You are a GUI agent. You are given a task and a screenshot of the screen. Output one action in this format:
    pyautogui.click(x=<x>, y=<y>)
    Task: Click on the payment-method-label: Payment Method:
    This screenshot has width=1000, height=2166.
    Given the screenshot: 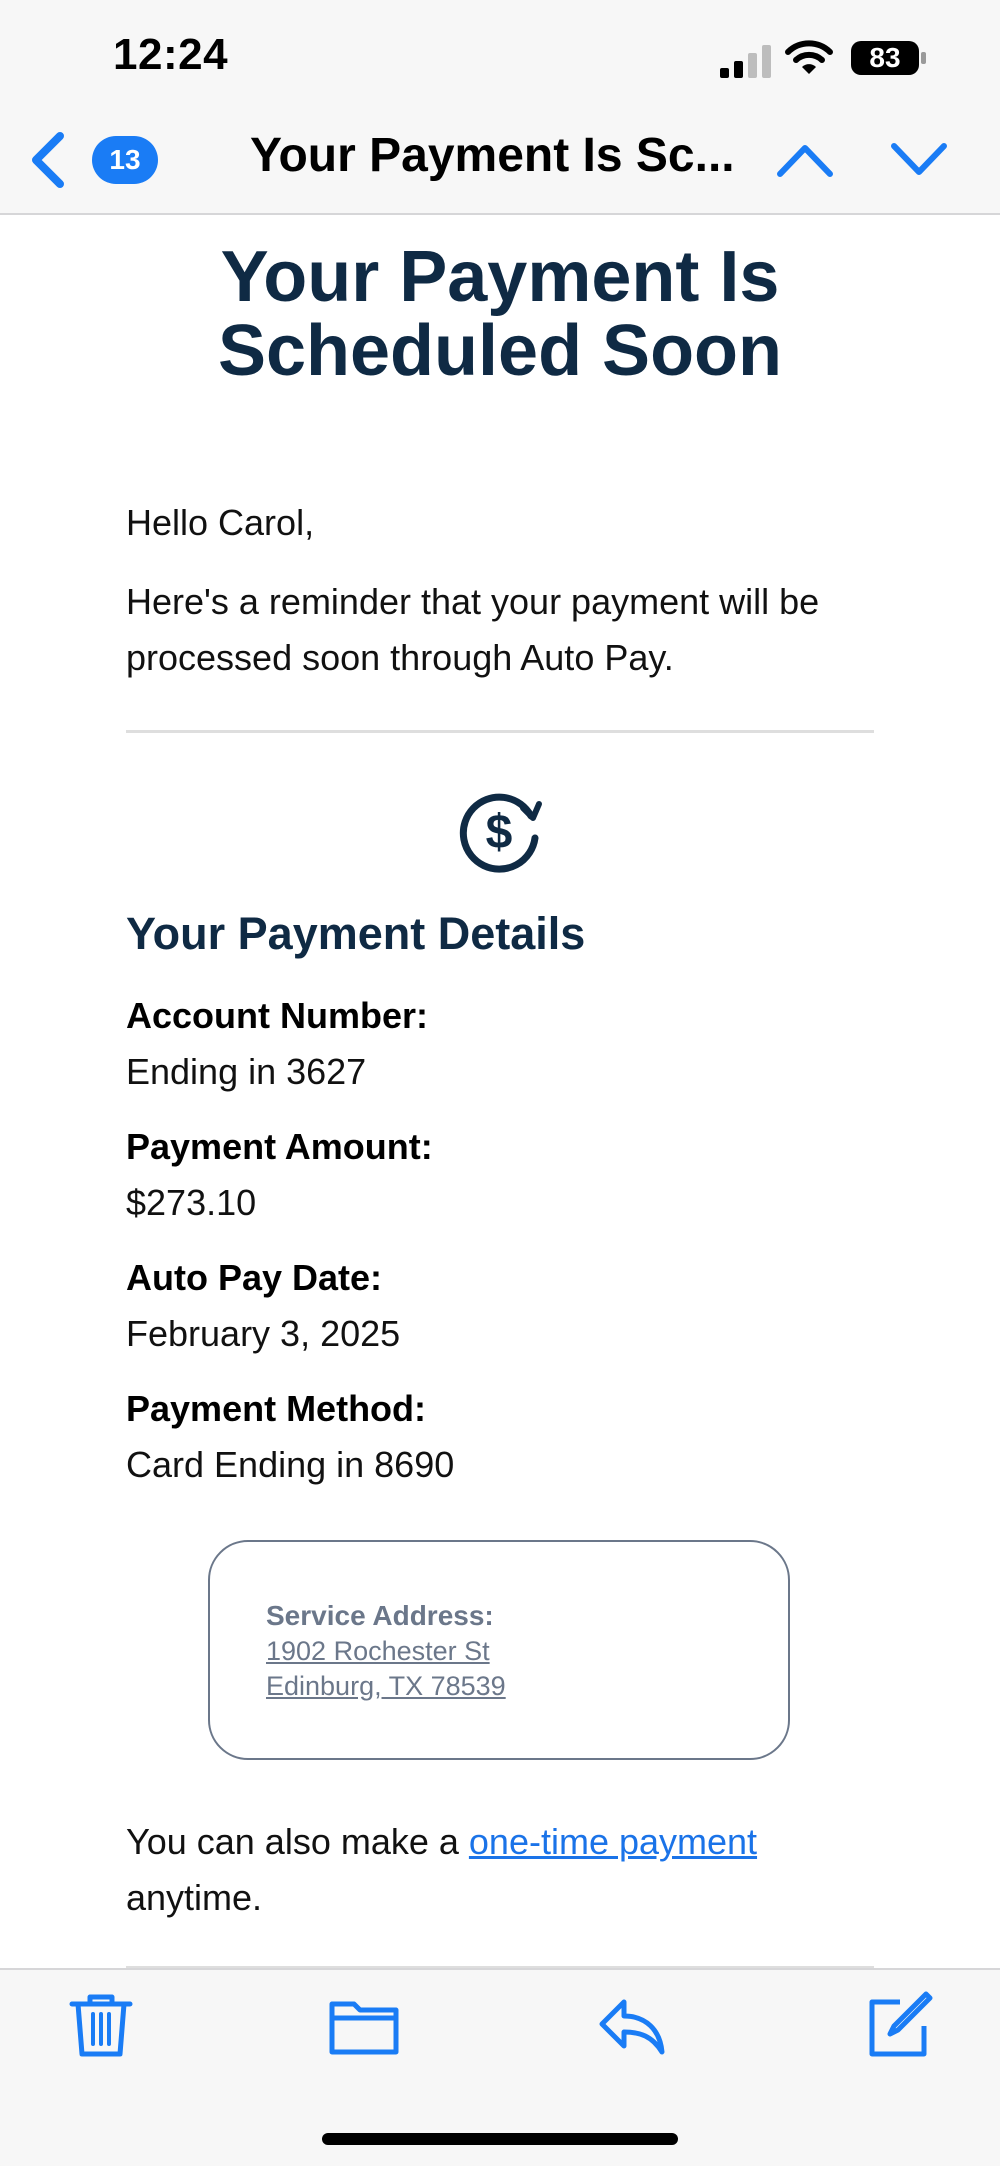 What is the action you would take?
    pyautogui.click(x=276, y=1408)
    